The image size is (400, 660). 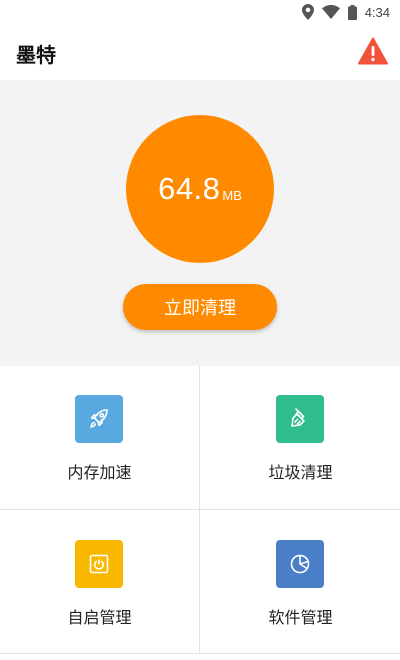 What do you see at coordinates (300, 419) in the screenshot?
I see `broom-icon` at bounding box center [300, 419].